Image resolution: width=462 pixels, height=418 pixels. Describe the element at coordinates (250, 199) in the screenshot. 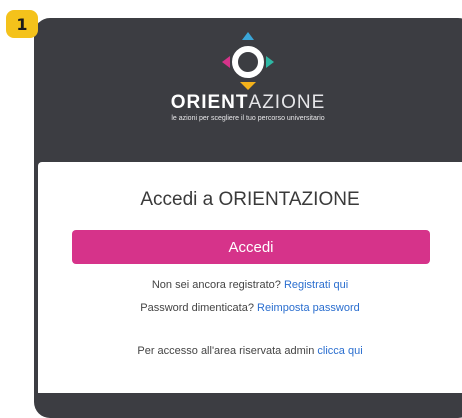

I see `page-title: Accedi a ORIENTAZIONE` at that location.